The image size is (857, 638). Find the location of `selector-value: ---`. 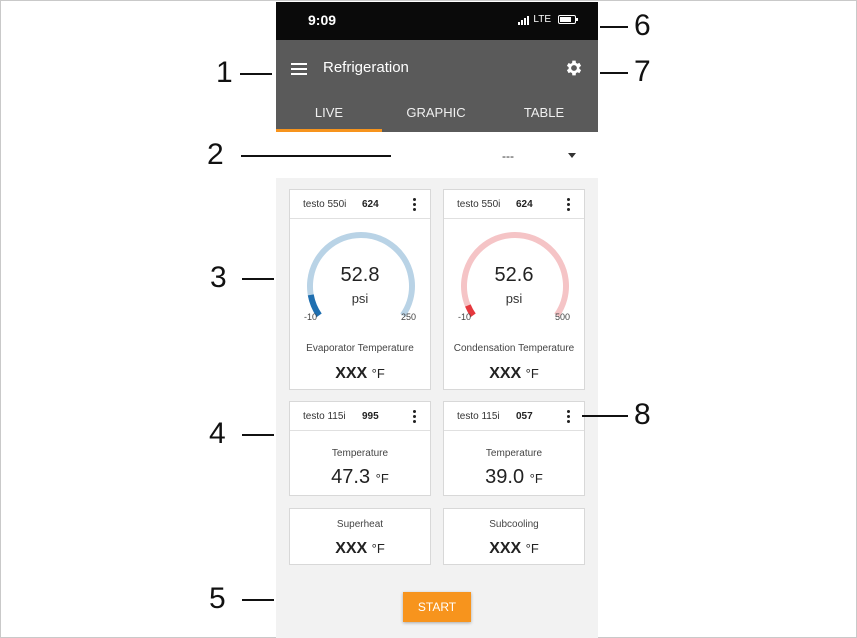

selector-value: --- is located at coordinates (508, 156).